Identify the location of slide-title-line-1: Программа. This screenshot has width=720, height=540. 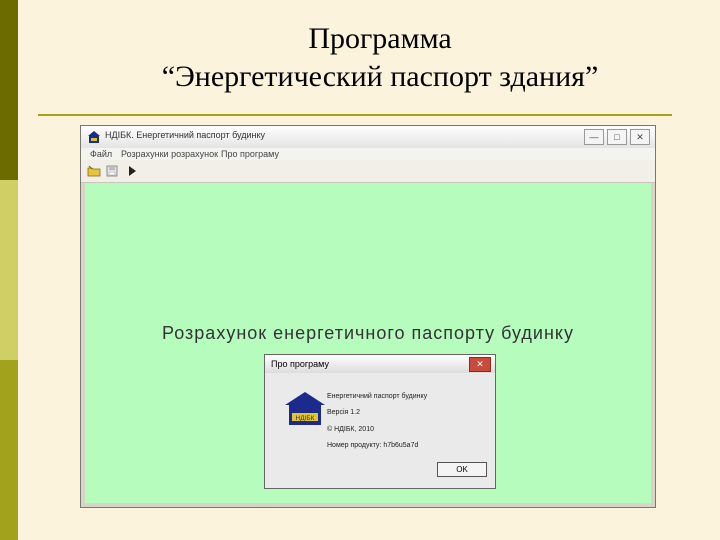
(380, 38).